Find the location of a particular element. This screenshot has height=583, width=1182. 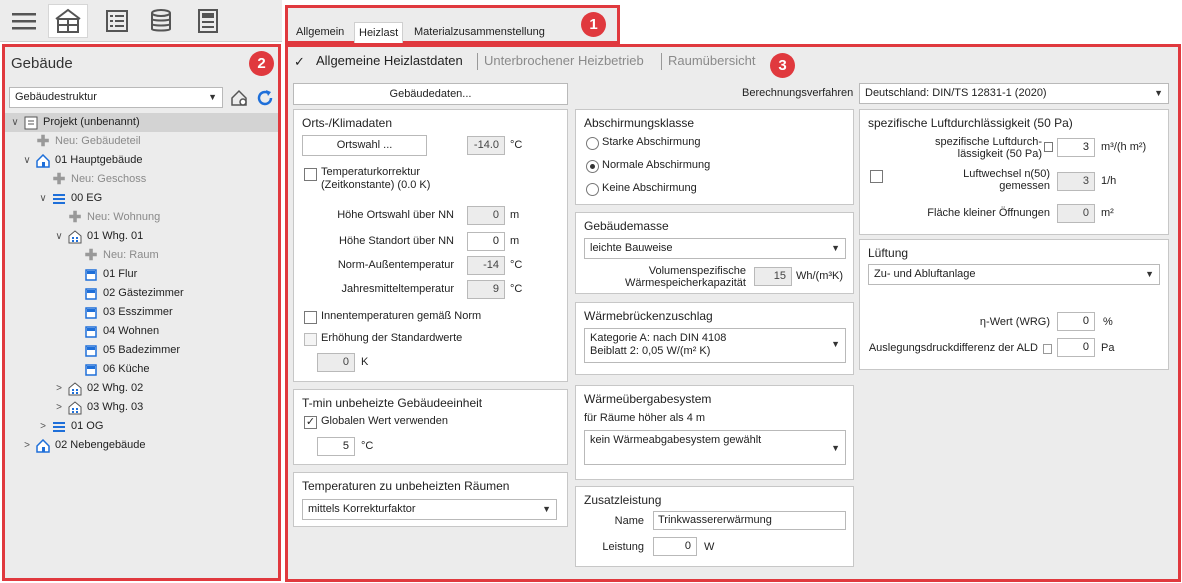

temperaturen-unbeheizt-select: mittels Korrekturfaktor ▼ is located at coordinates (429, 509).